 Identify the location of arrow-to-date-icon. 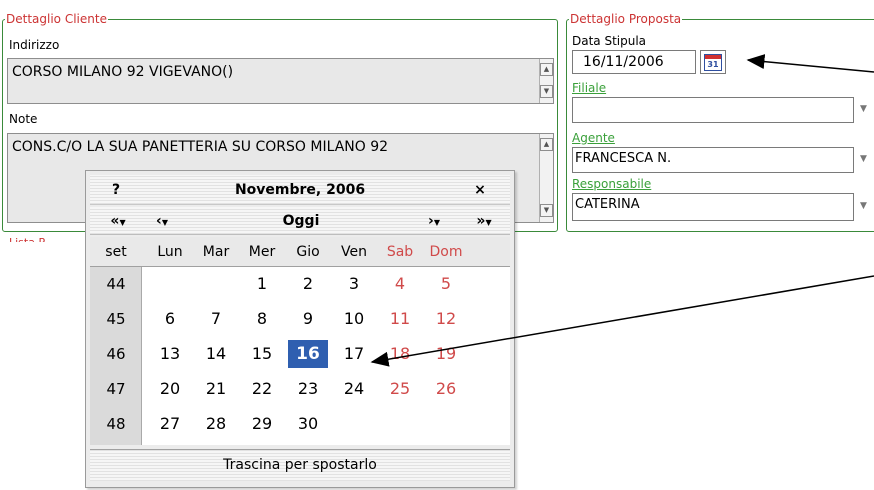
(810, 63).